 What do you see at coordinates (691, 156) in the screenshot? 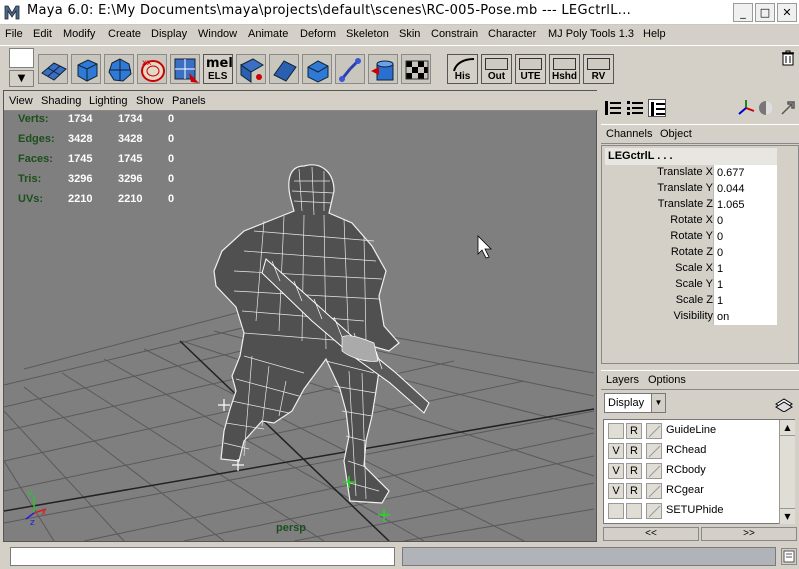
I see `channel-box-node-name: LEGctrlL . . .` at bounding box center [691, 156].